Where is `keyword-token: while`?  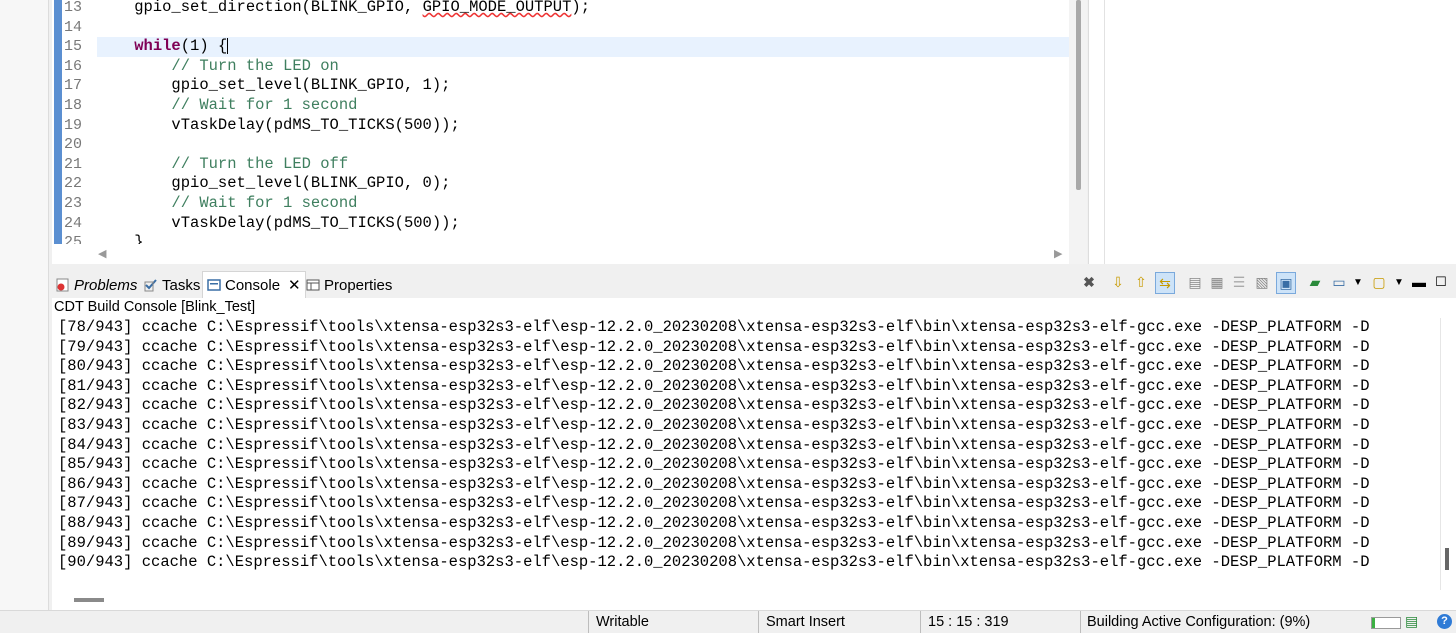
keyword-token: while is located at coordinates (157, 46).